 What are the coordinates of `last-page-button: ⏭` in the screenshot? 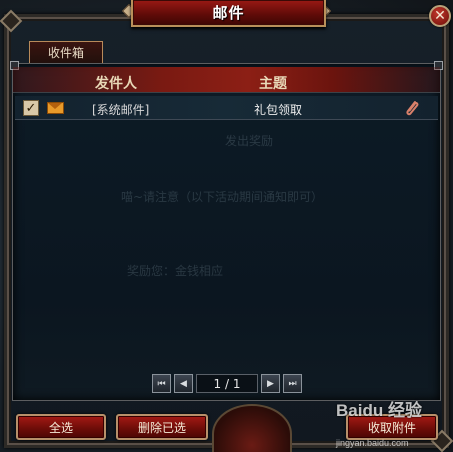 It's located at (292, 383).